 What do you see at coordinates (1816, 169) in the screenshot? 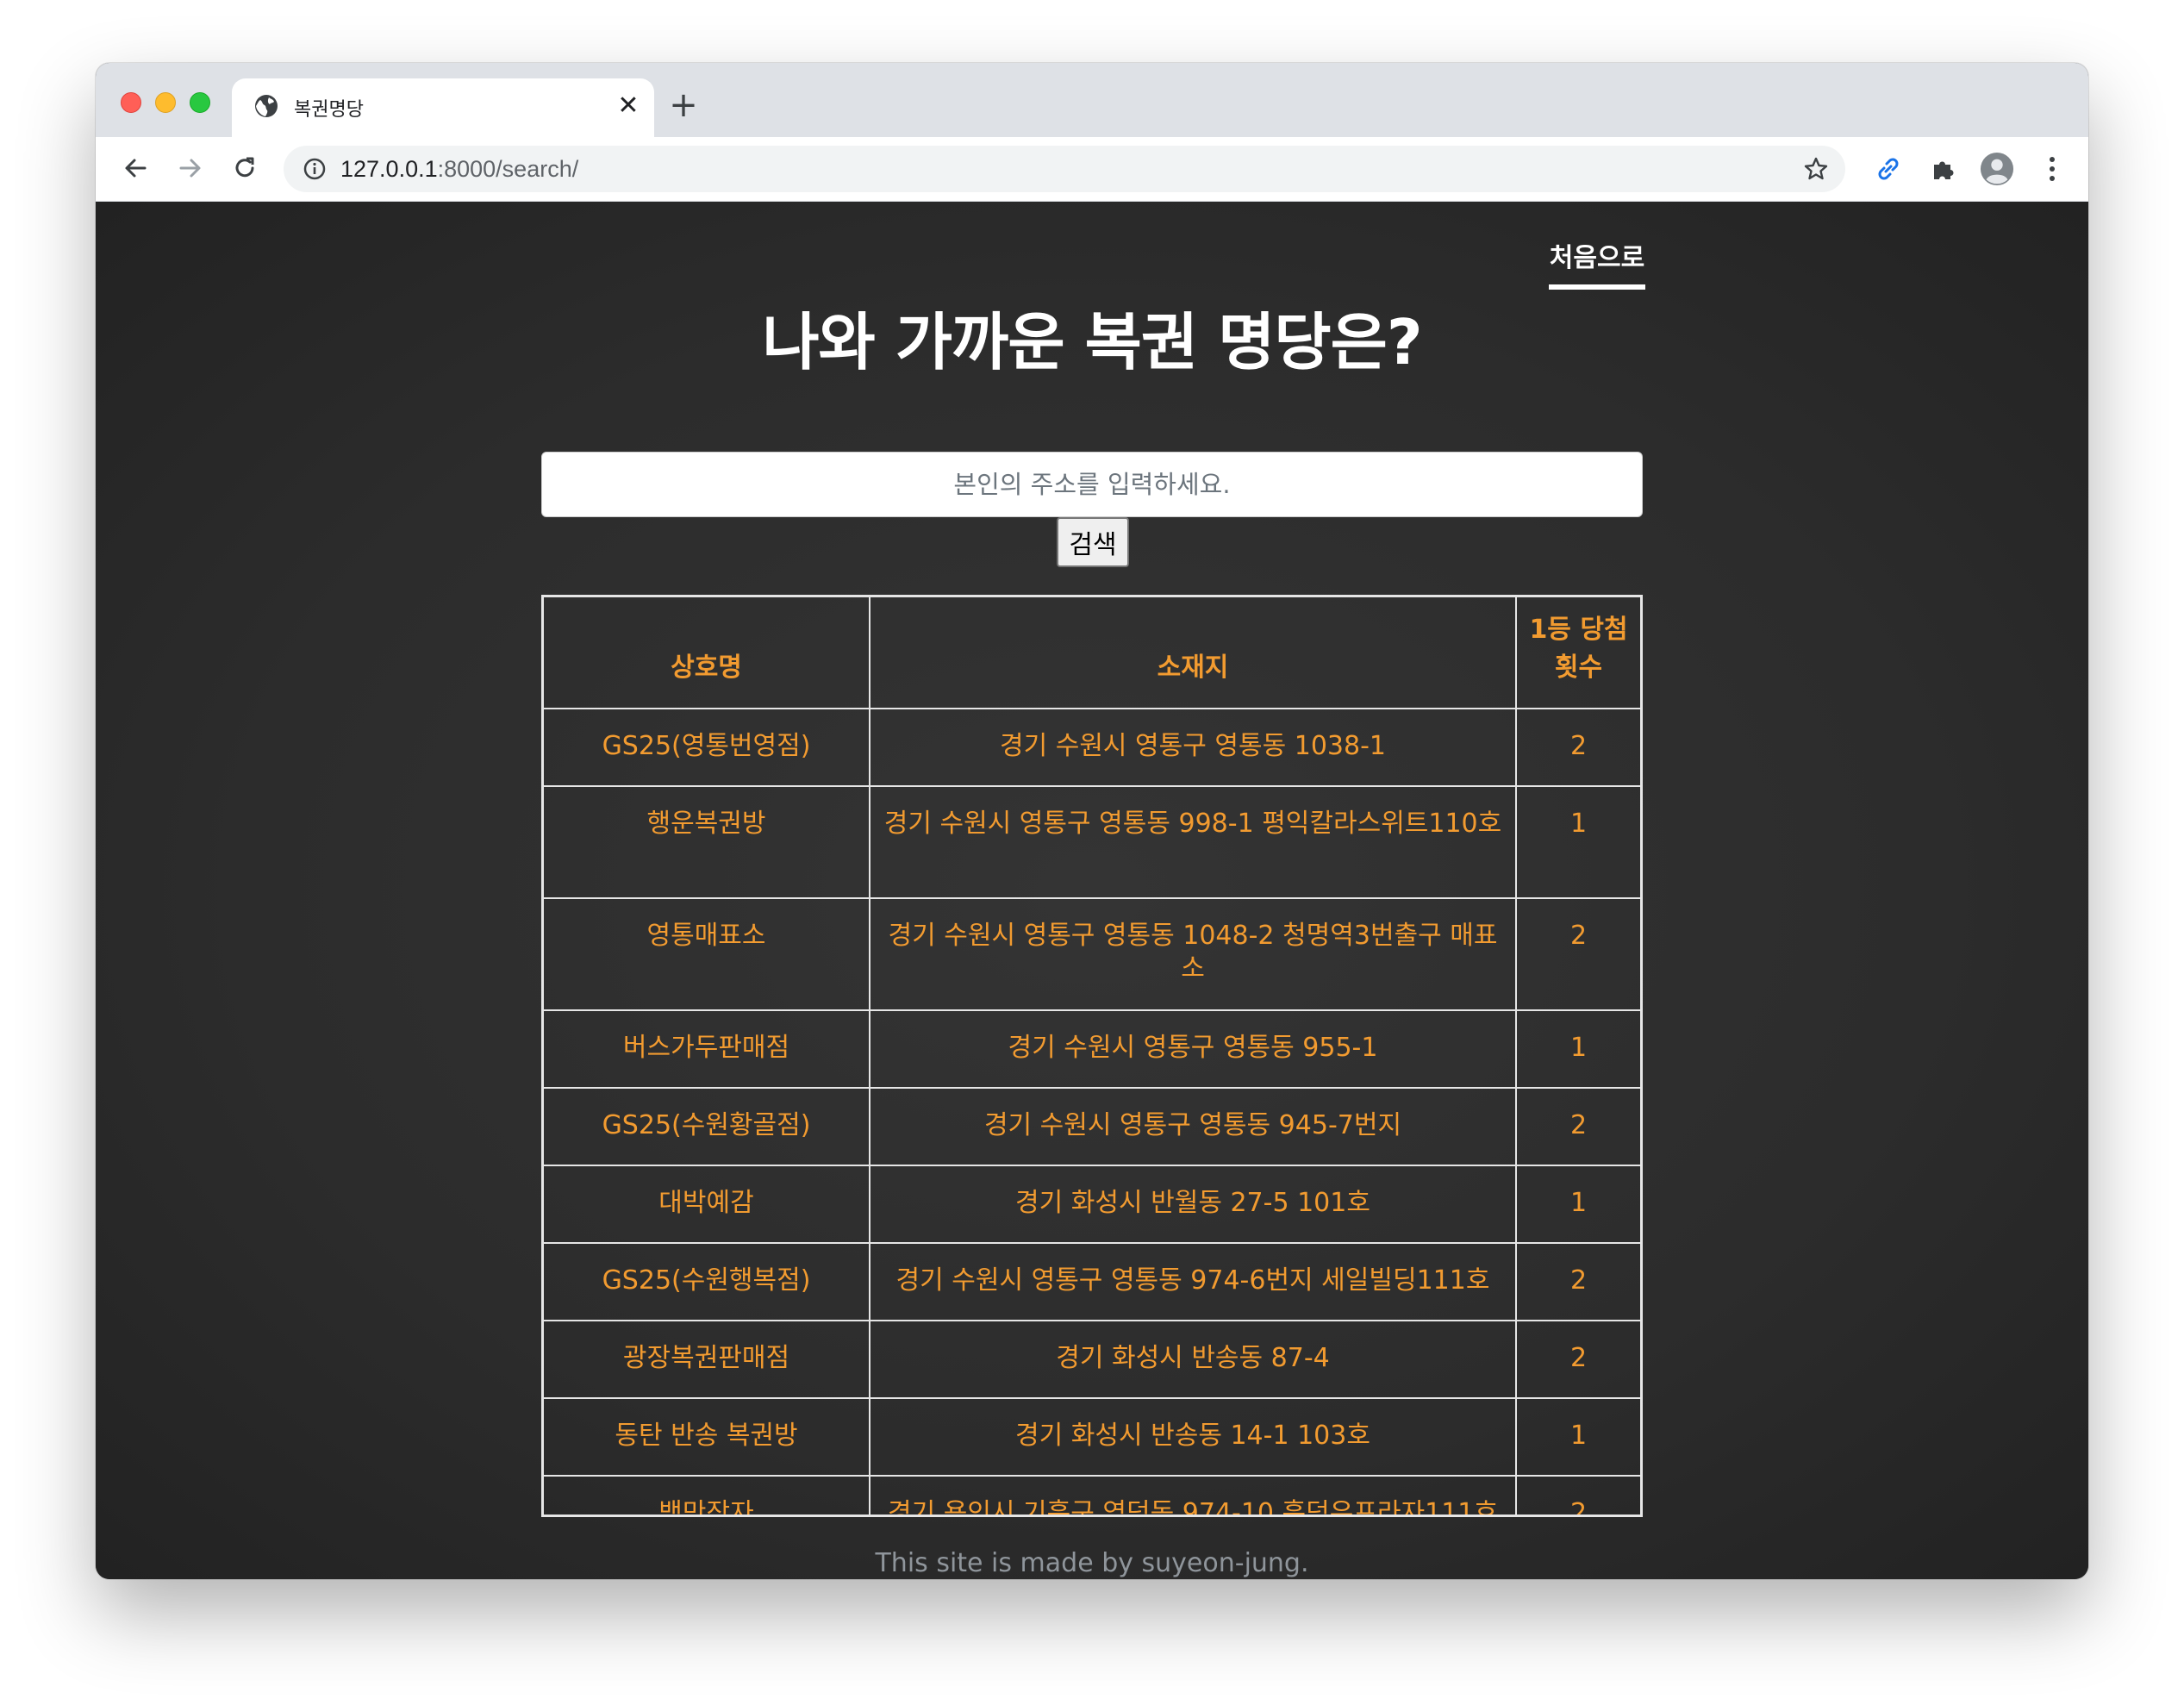
I see `star-icon` at bounding box center [1816, 169].